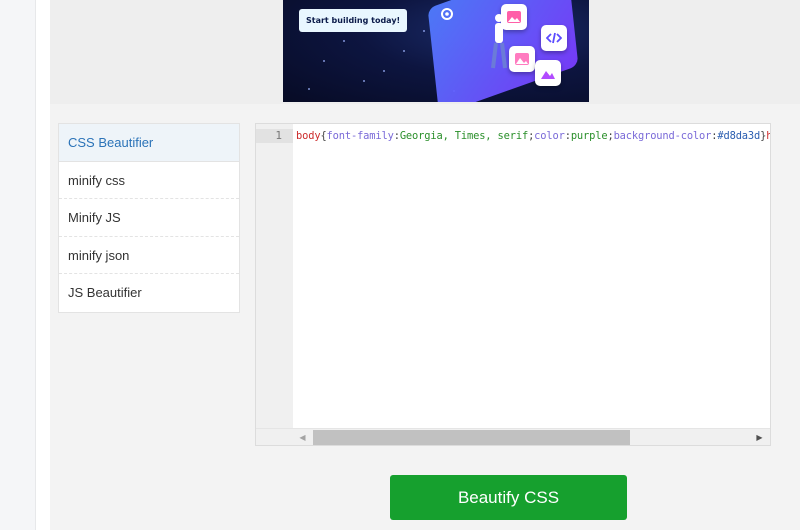 This screenshot has width=800, height=530. What do you see at coordinates (99, 255) in the screenshot?
I see `sidebar-item-label: minify json` at bounding box center [99, 255].